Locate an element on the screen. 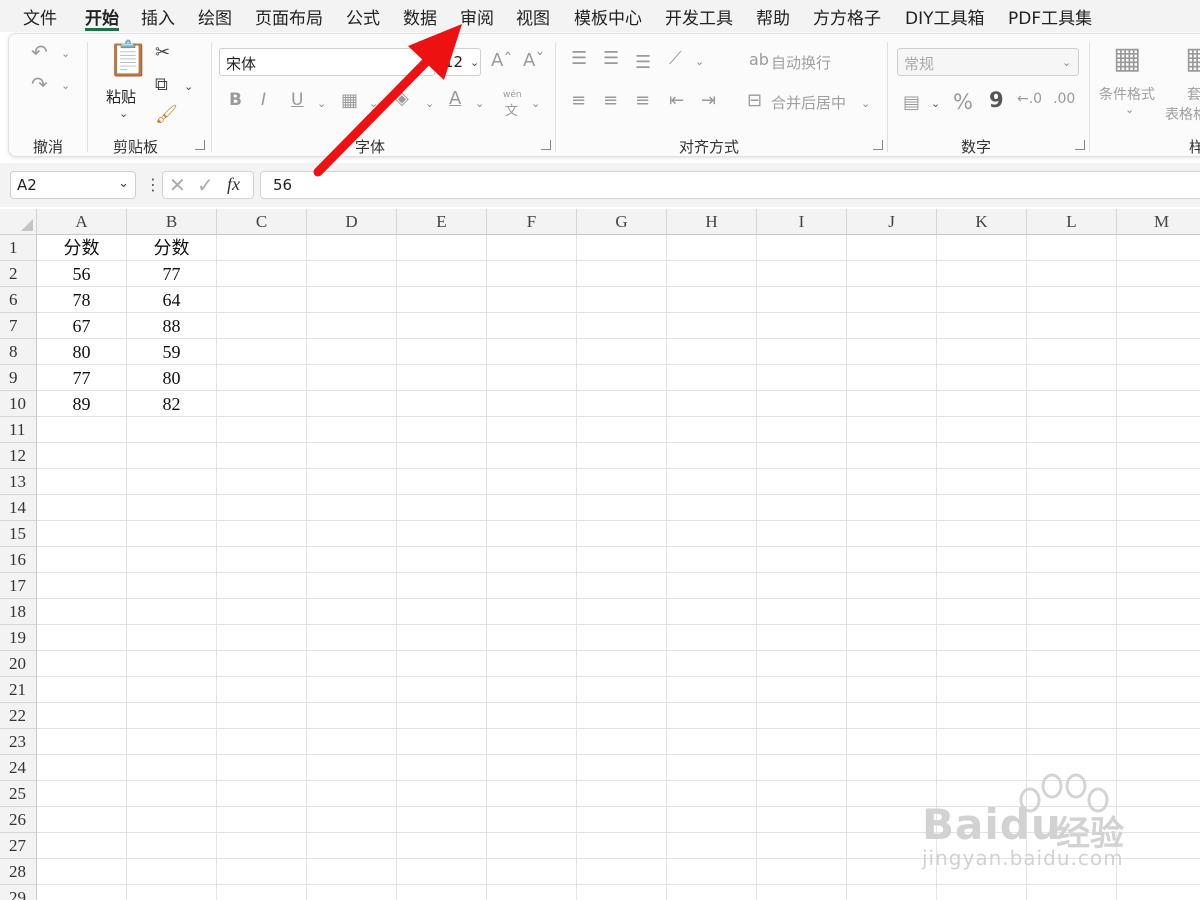 The width and height of the screenshot is (1200, 900). name-box-dropdown-icon: ⌄ is located at coordinates (123, 183).